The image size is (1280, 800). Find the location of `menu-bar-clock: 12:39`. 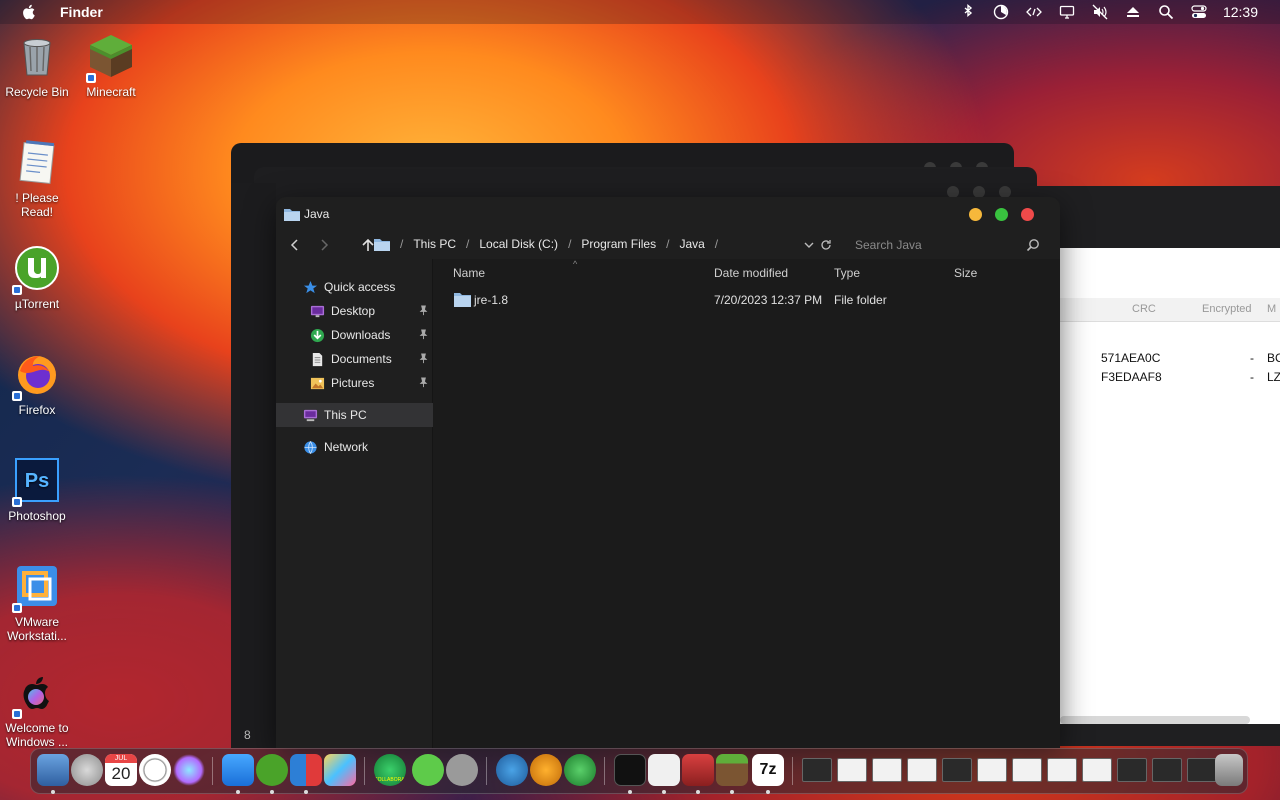

menu-bar-clock: 12:39 is located at coordinates (1240, 12).